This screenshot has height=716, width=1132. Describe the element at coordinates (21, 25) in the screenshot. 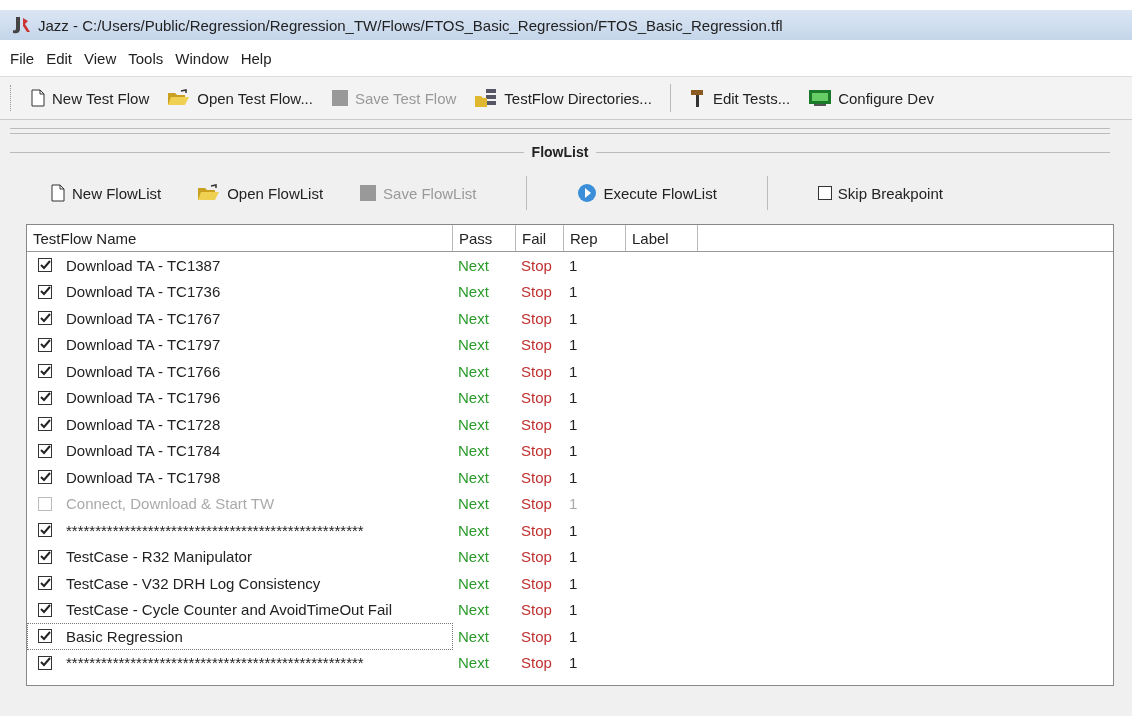

I see `app-logo-icon` at that location.